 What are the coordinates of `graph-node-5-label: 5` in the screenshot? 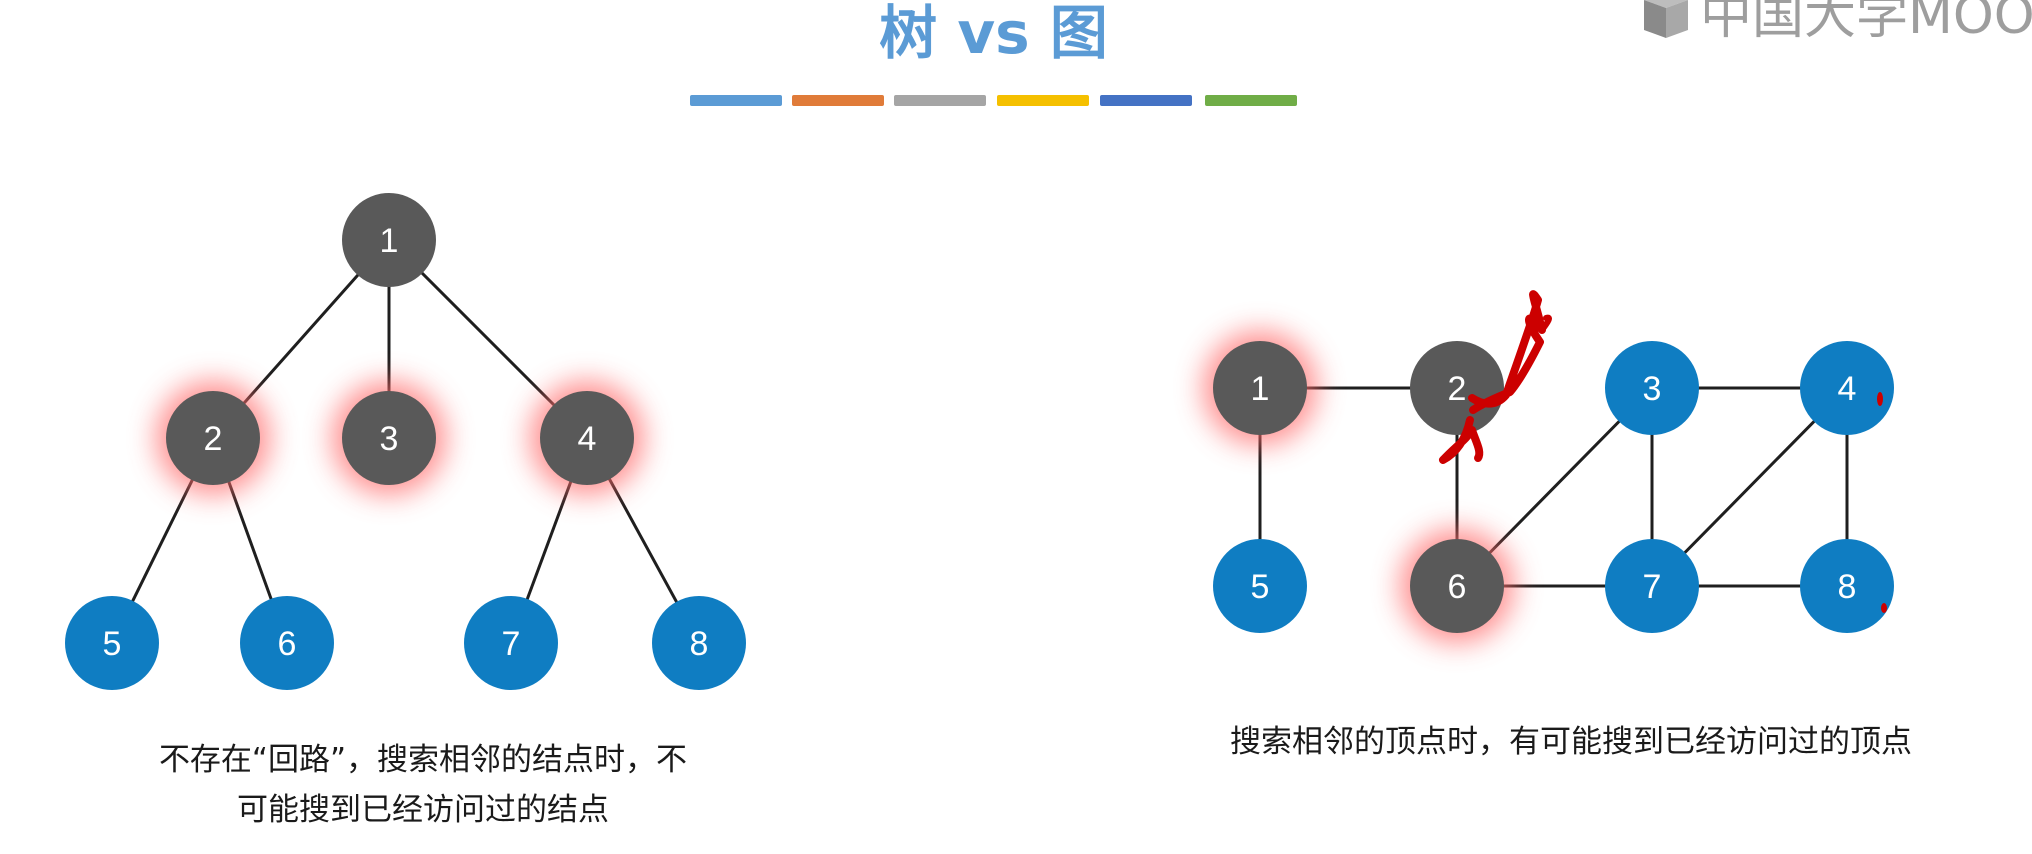 It's located at (1260, 587).